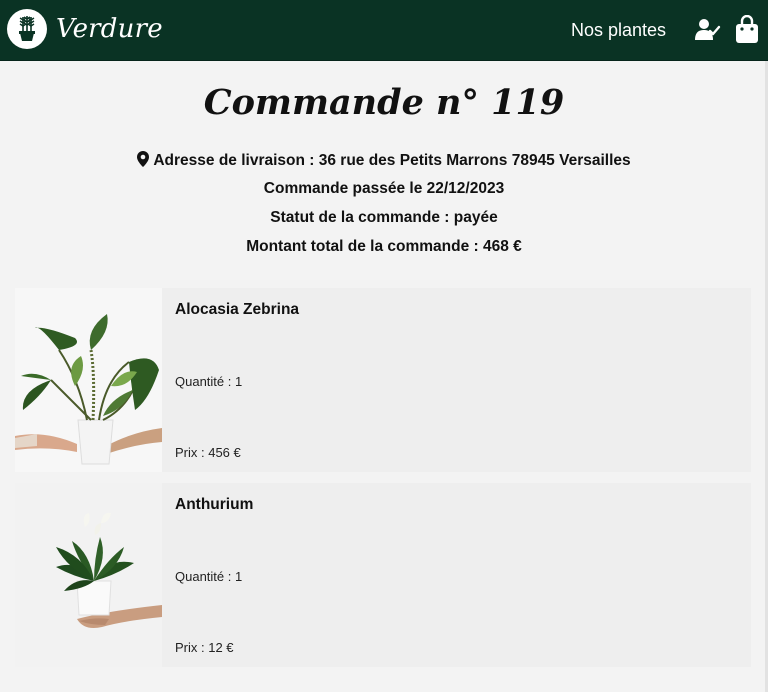 This screenshot has width=768, height=692. What do you see at coordinates (109, 29) in the screenshot?
I see `brand-name: Verdure` at bounding box center [109, 29].